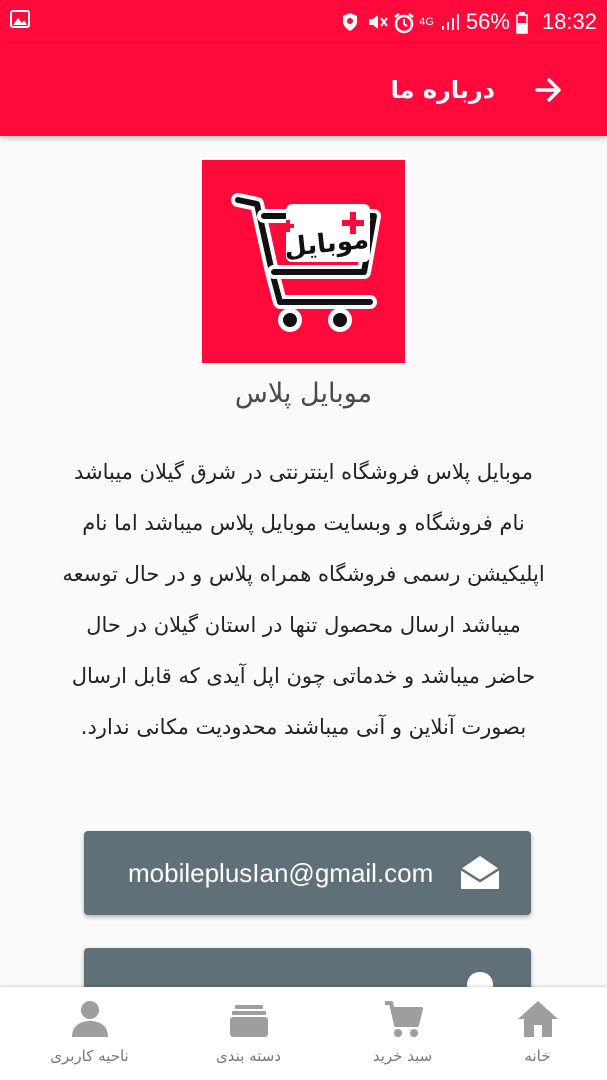  Describe the element at coordinates (549, 90) in the screenshot. I see `arrow-right-icon` at that location.